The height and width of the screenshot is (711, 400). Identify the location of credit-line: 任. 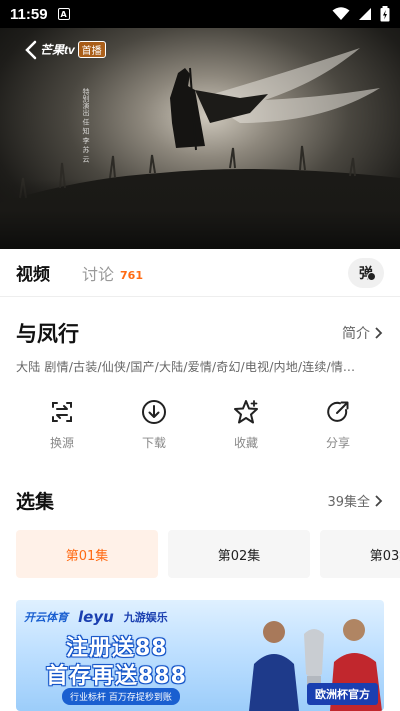
(86, 122).